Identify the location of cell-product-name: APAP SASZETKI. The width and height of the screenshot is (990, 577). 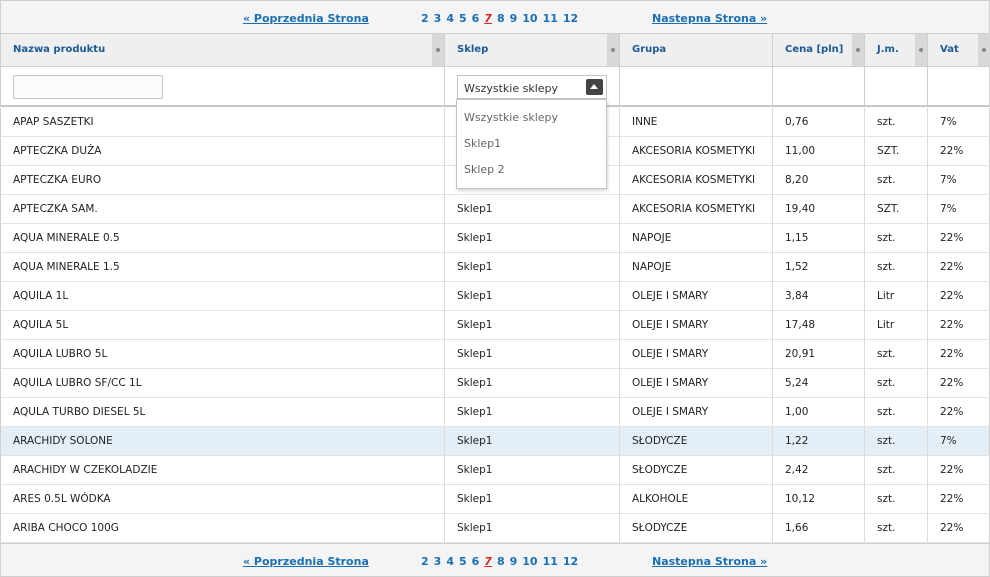
(223, 122).